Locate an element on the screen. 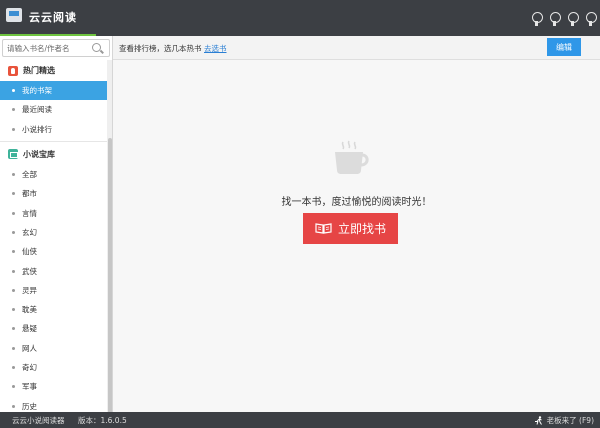 Image resolution: width=600 pixels, height=428 pixels. find-books-label: 立即找书 is located at coordinates (361, 229).